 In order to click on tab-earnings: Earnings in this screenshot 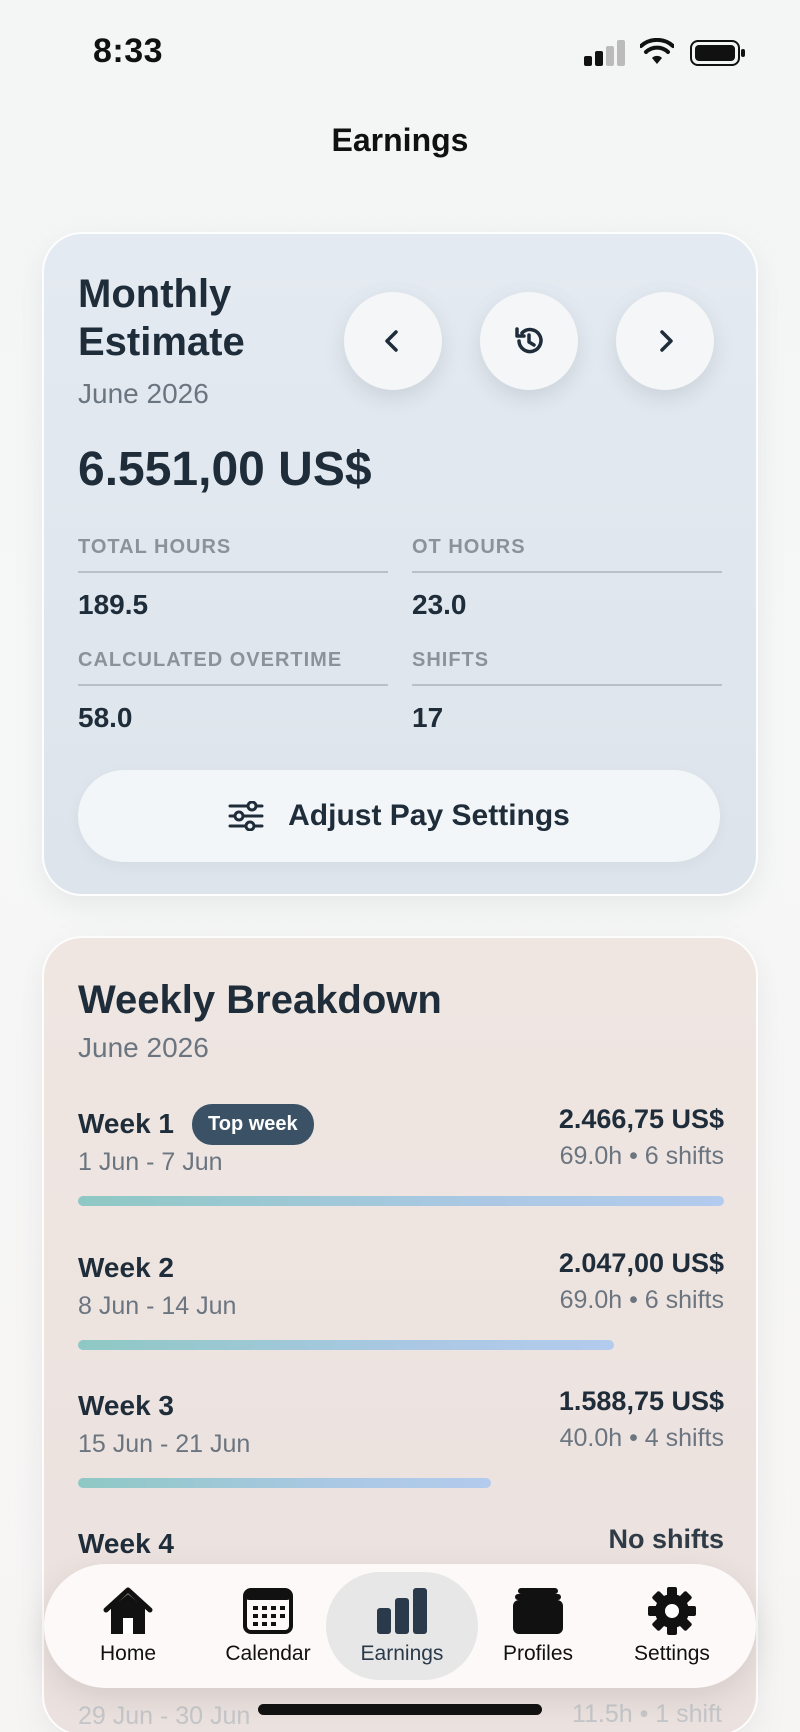, I will do `click(402, 1626)`.